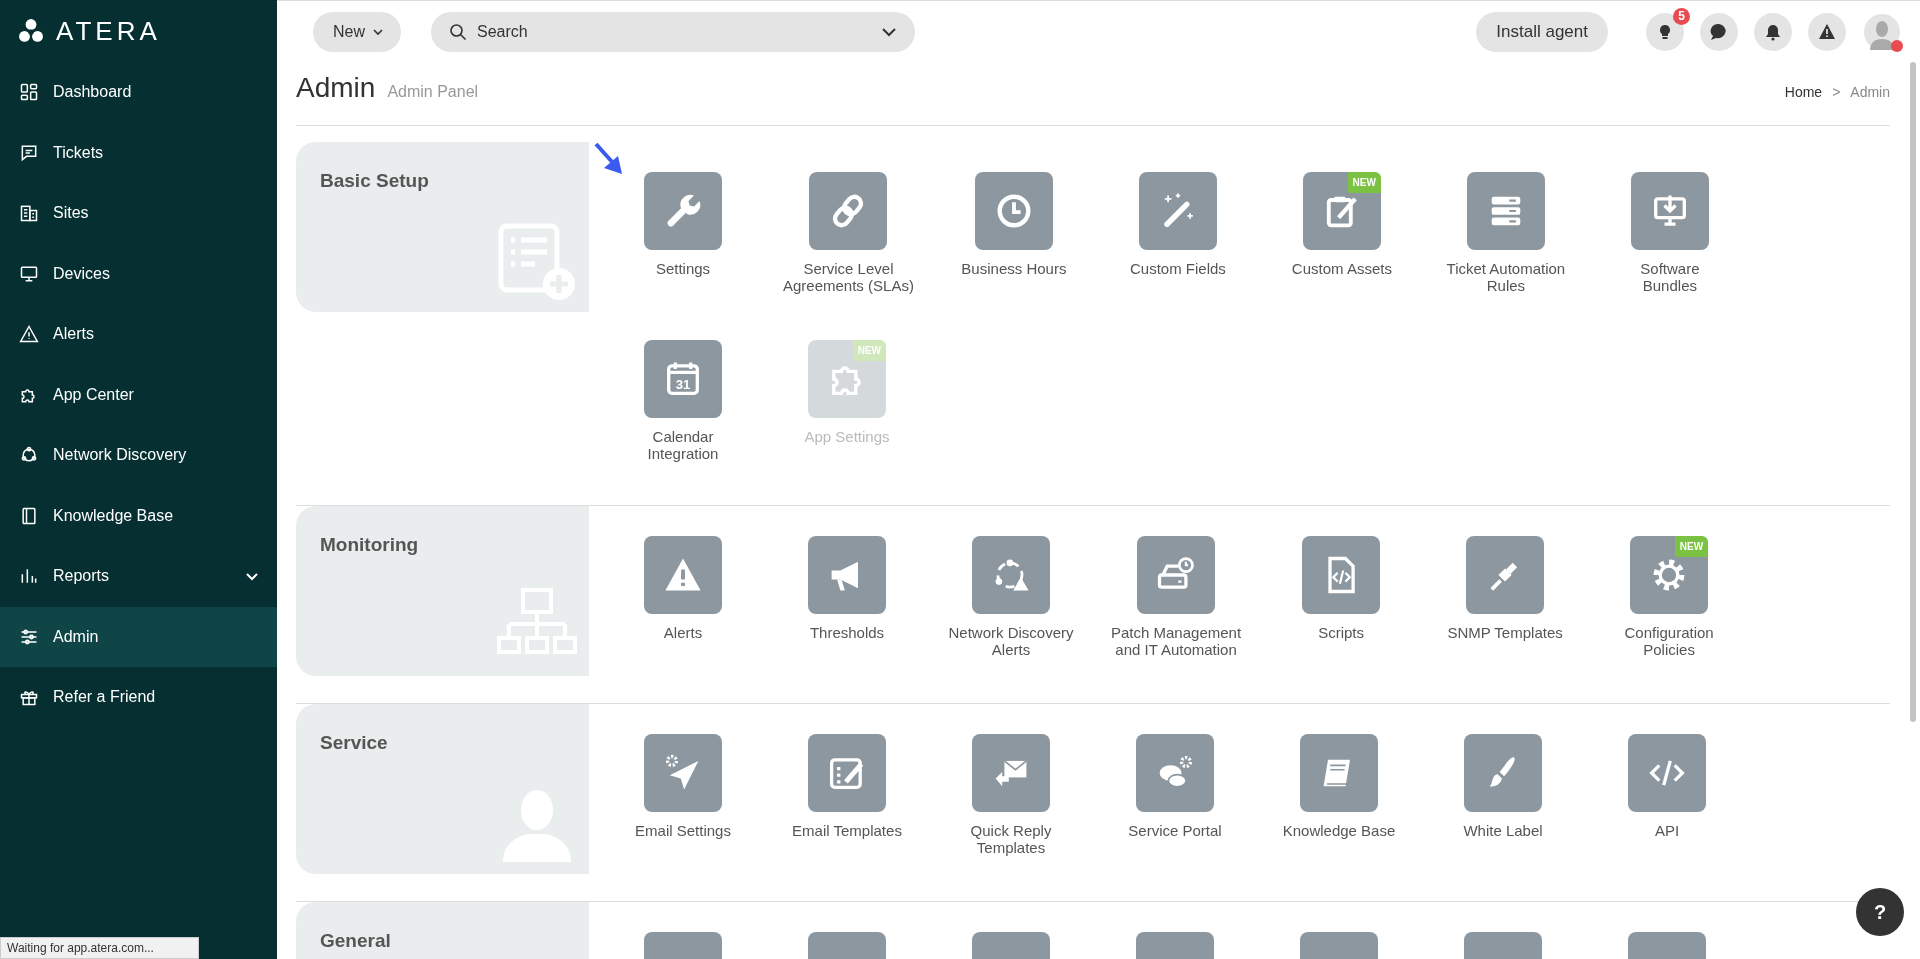 The image size is (1920, 959). What do you see at coordinates (1176, 605) in the screenshot?
I see `admin-shortcut: Patch Management and IT Automation` at bounding box center [1176, 605].